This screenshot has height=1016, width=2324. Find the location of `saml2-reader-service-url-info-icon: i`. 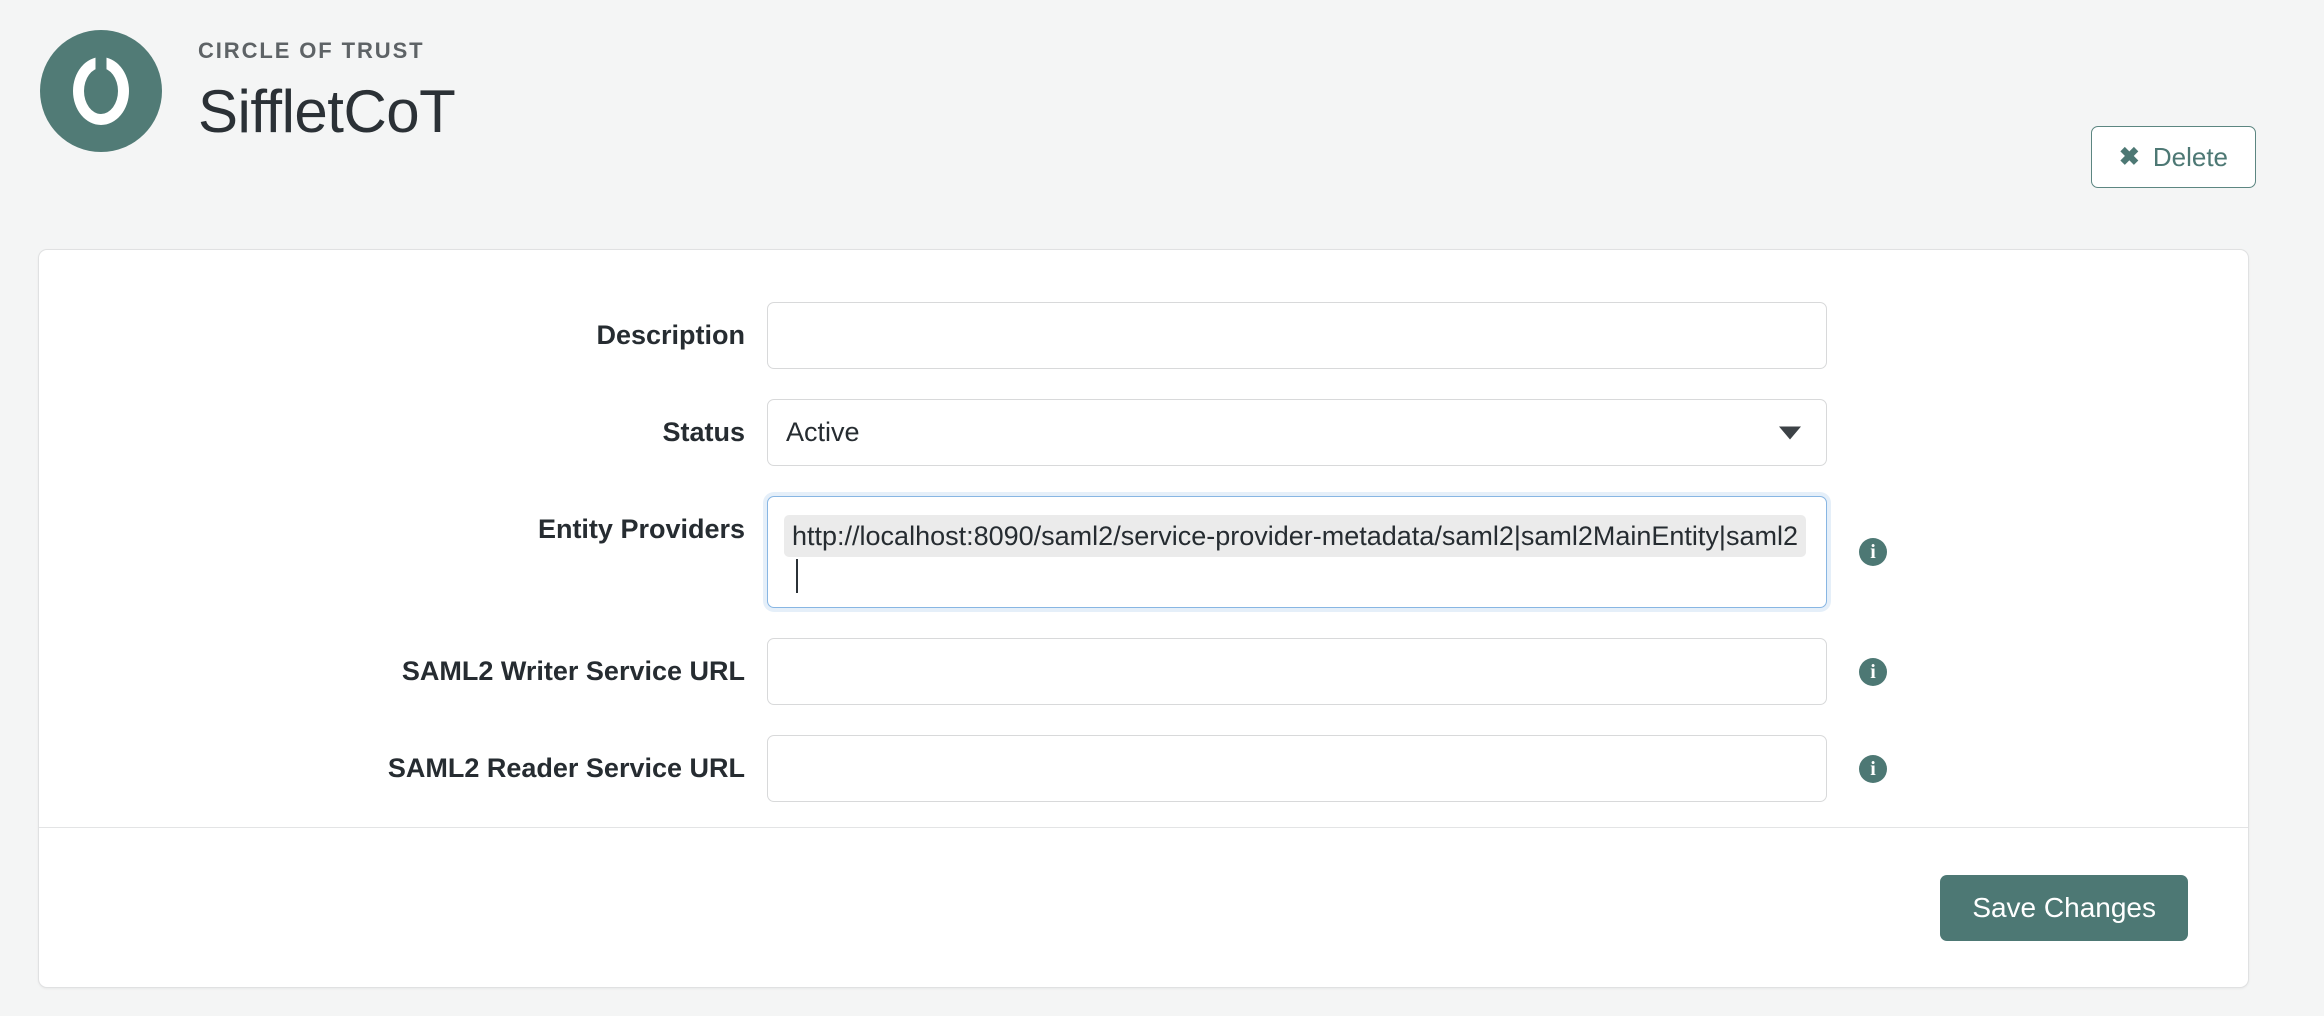

saml2-reader-service-url-info-icon: i is located at coordinates (1873, 769).